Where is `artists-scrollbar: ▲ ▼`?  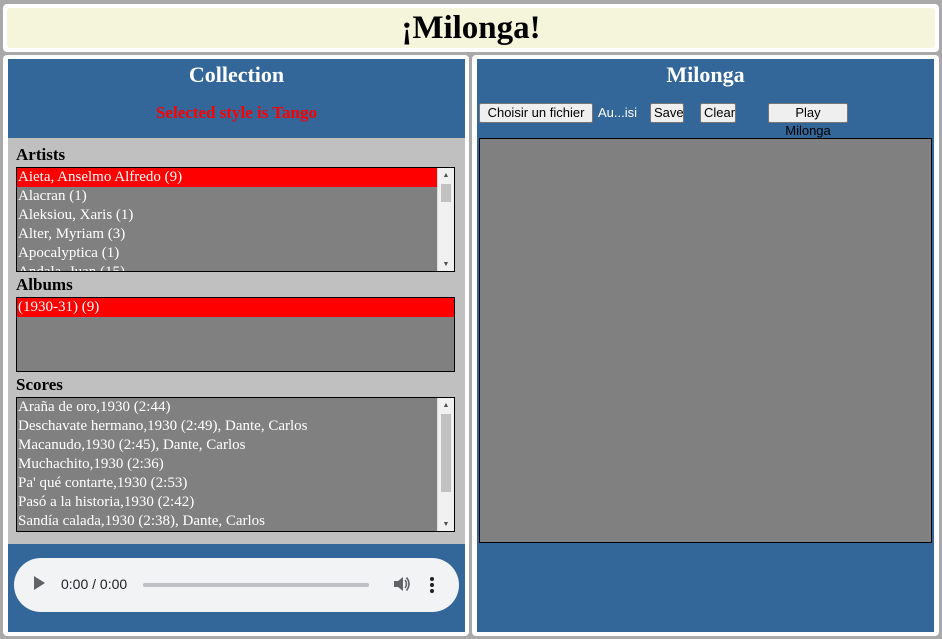
artists-scrollbar: ▲ ▼ is located at coordinates (445, 219).